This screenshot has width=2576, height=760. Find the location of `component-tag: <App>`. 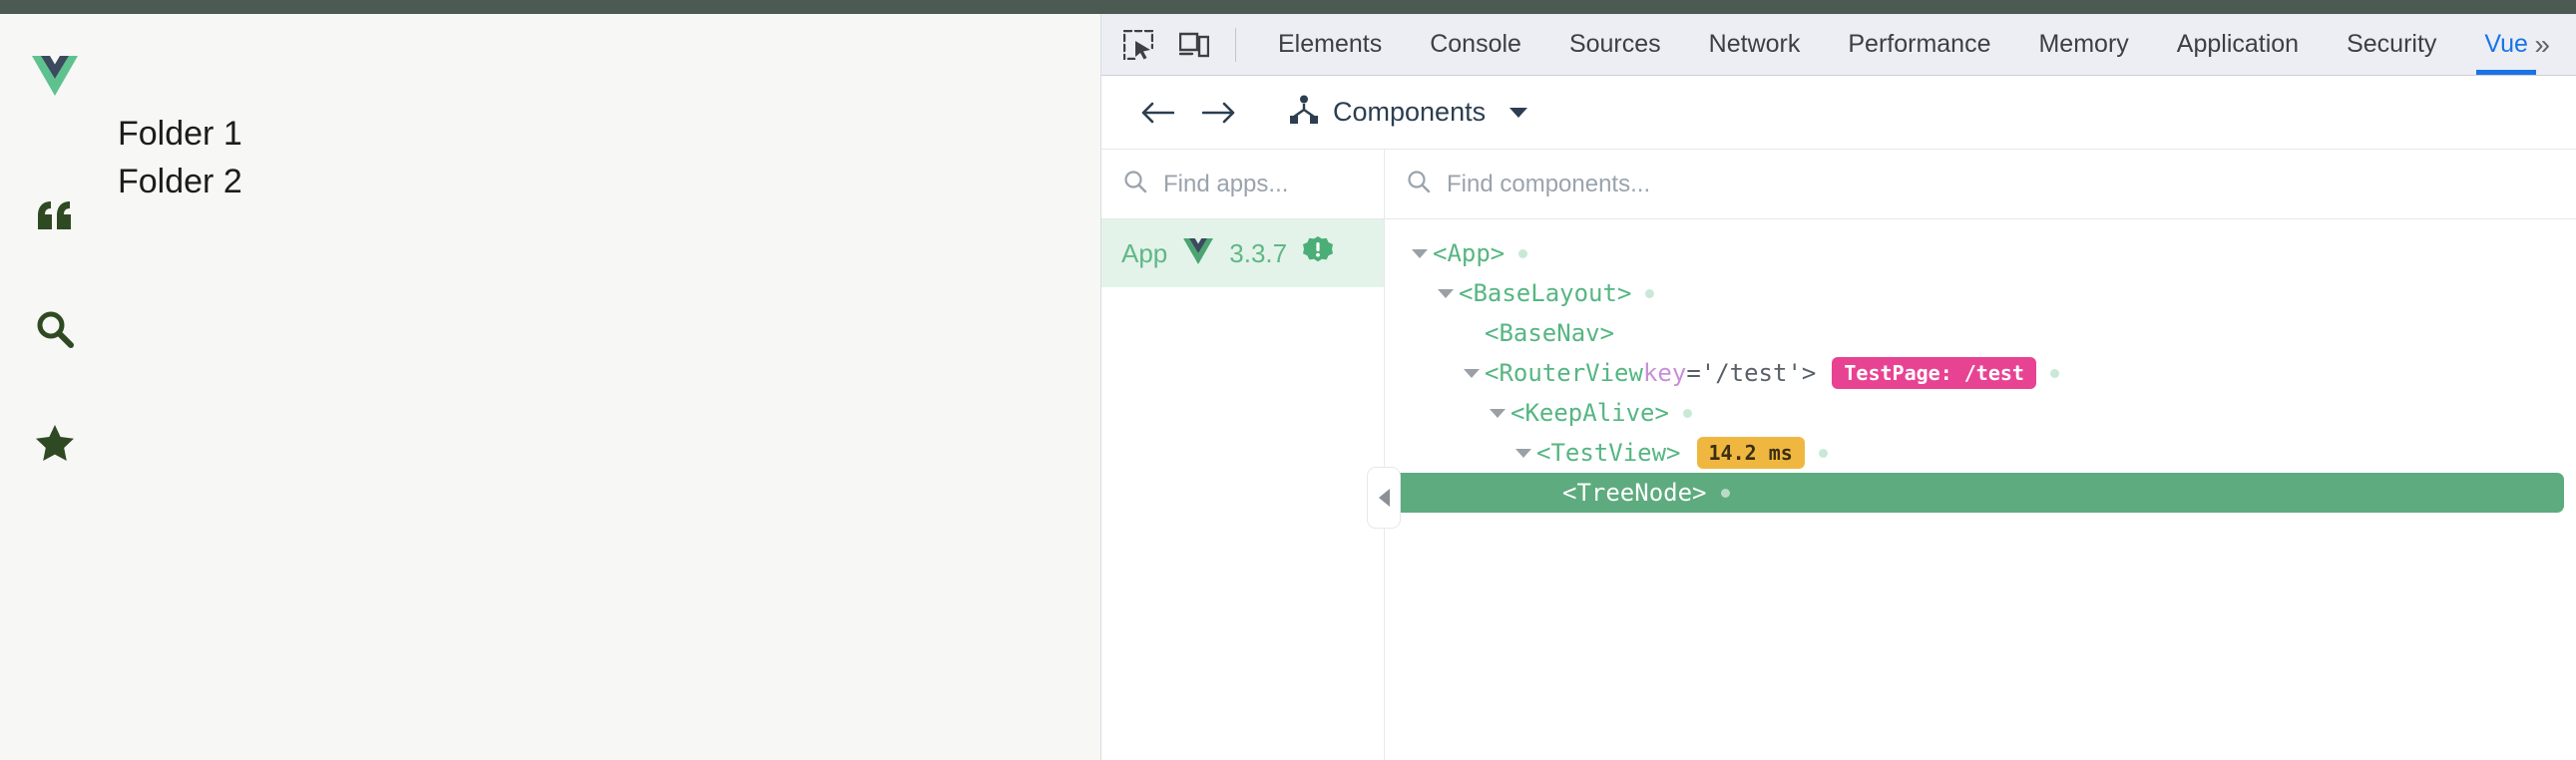

component-tag: <App> is located at coordinates (1469, 253).